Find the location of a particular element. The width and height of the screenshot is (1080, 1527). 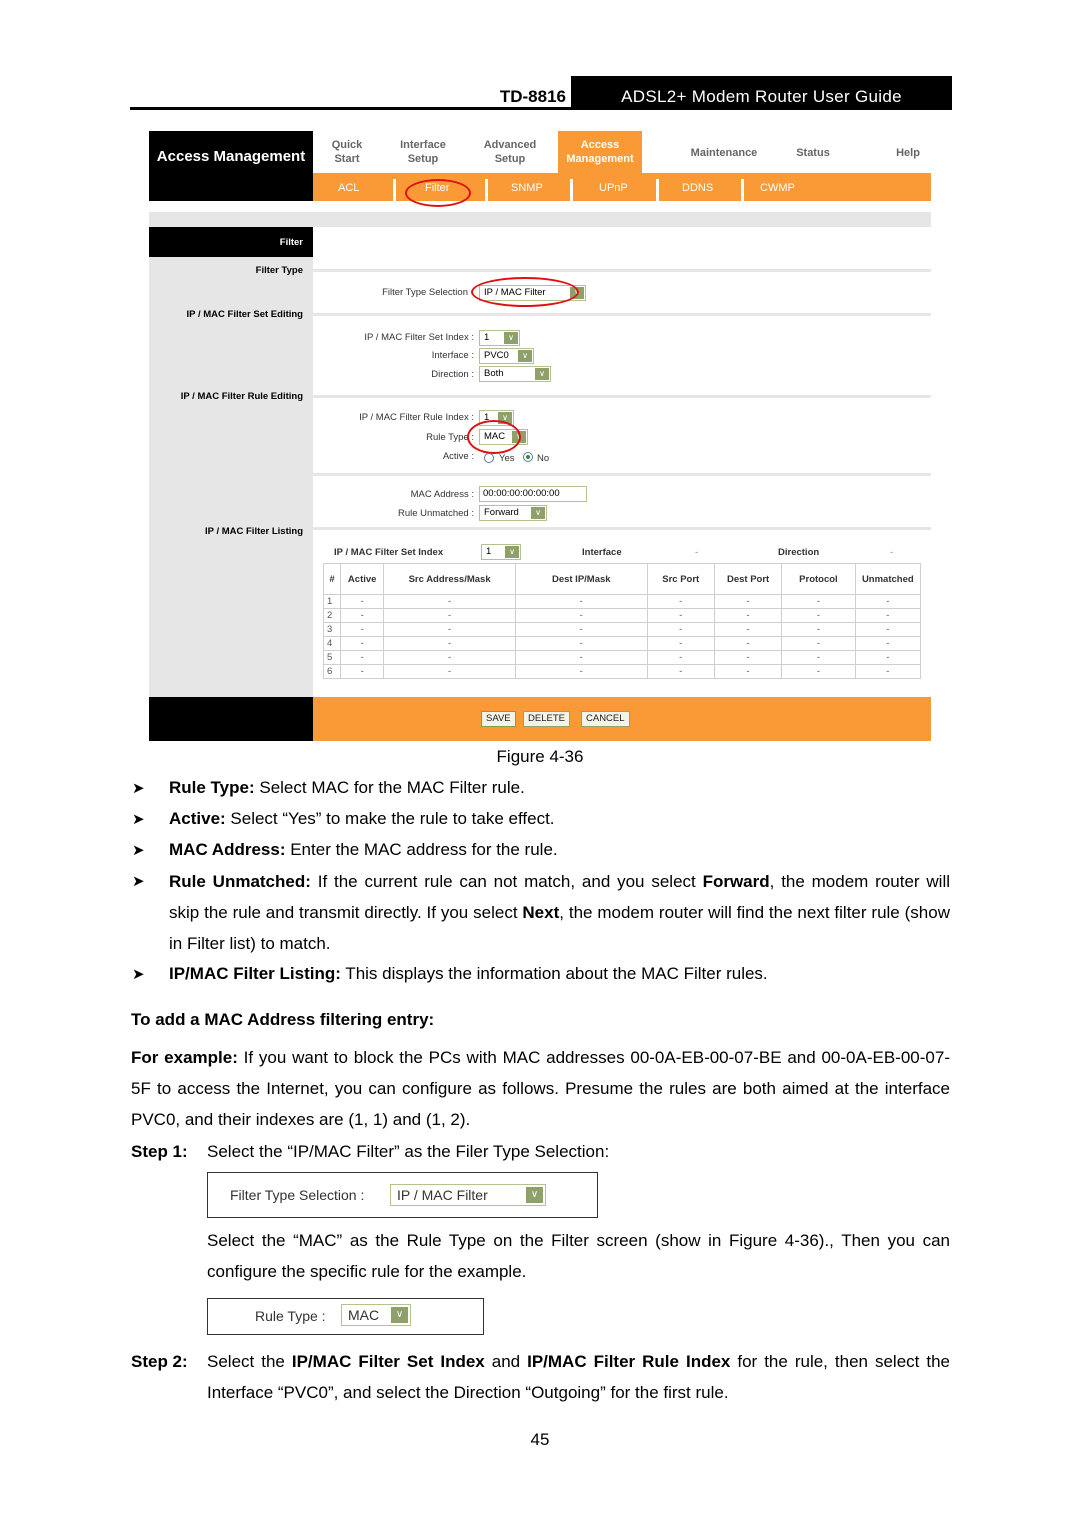

bullet-term: MAC Address: is located at coordinates (227, 849).